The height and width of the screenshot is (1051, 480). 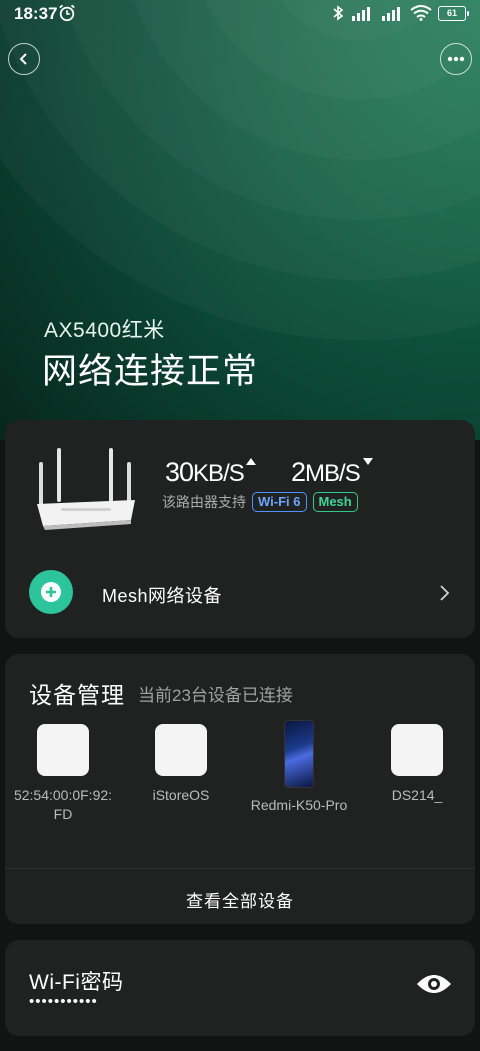 I want to click on device-name: iStoreOS, so click(x=181, y=795).